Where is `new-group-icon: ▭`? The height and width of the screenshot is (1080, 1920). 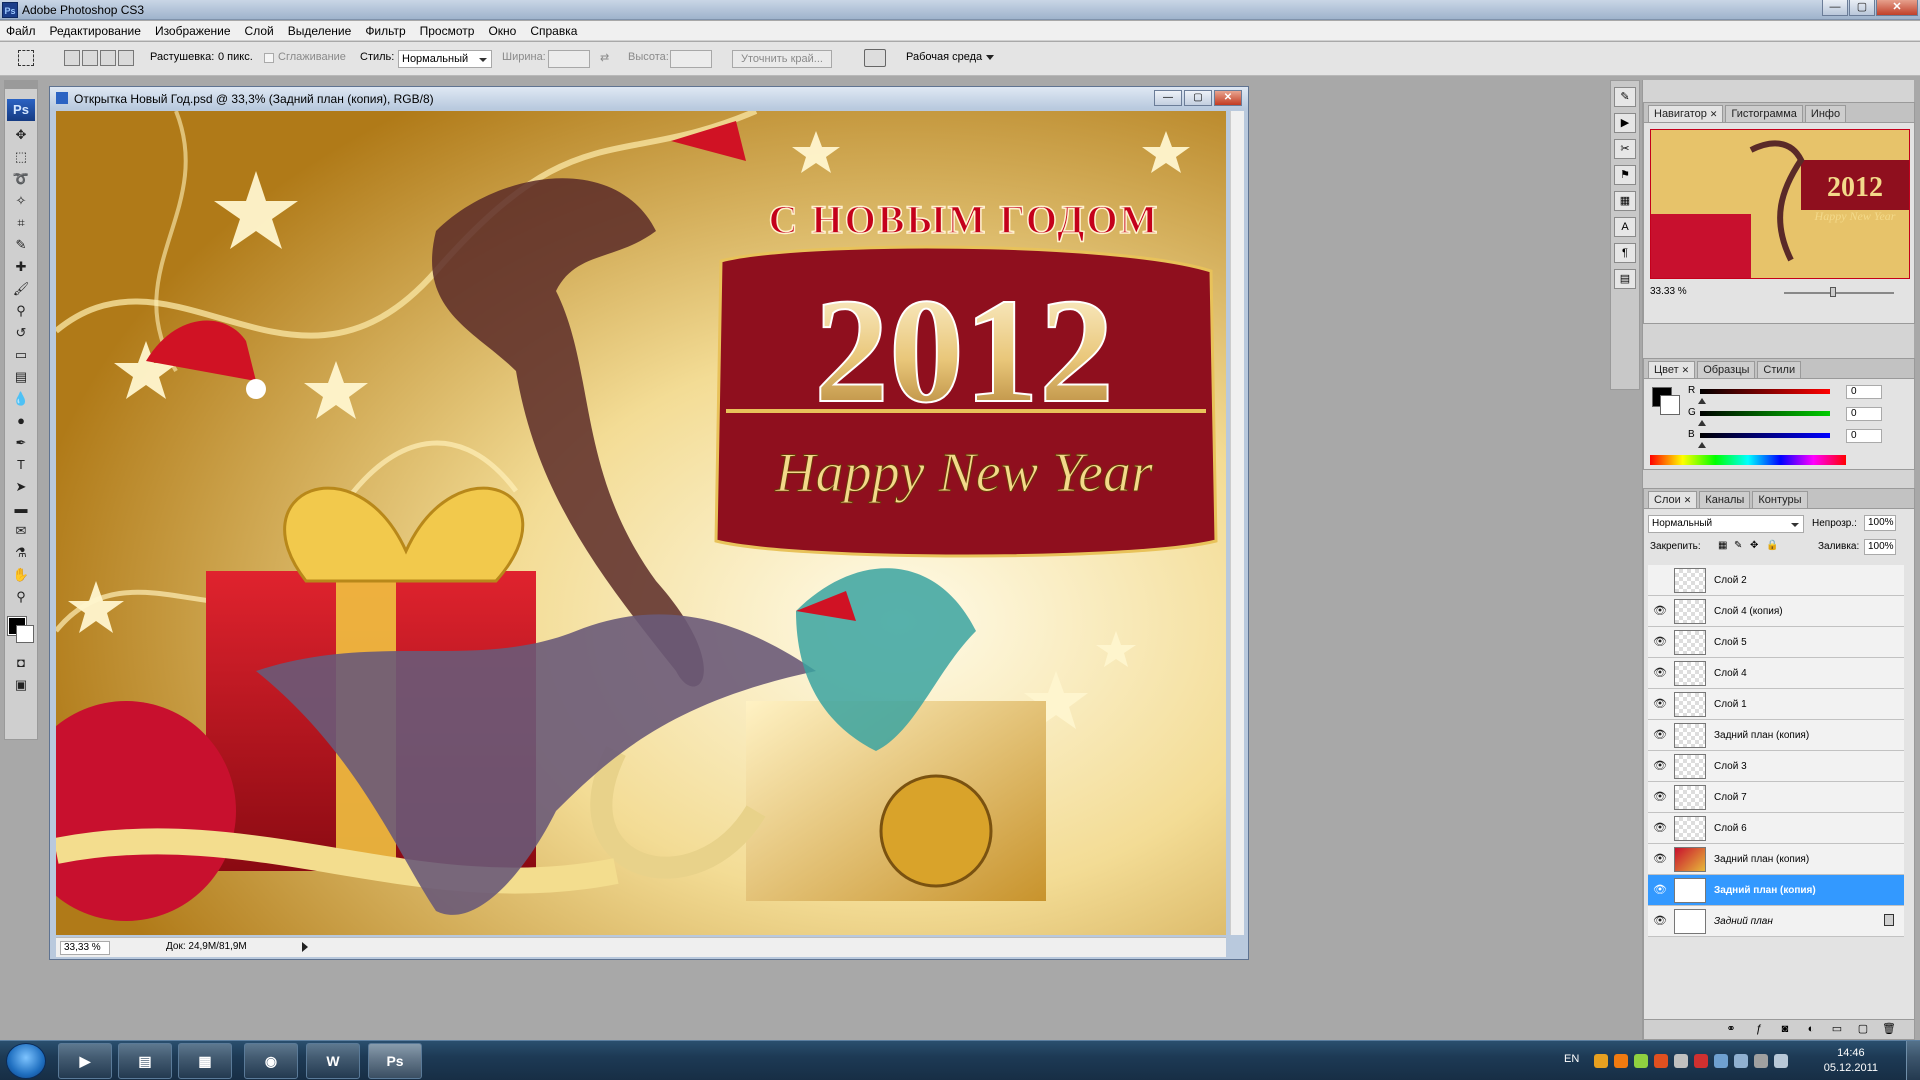 new-group-icon: ▭ is located at coordinates (1837, 1029).